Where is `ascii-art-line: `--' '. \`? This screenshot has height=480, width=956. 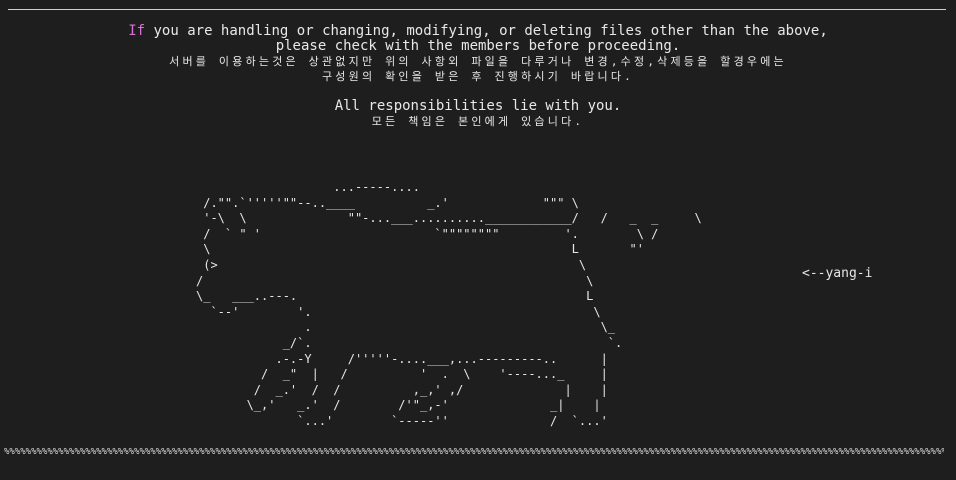 ascii-art-line: `--' '. \ is located at coordinates (398, 311).